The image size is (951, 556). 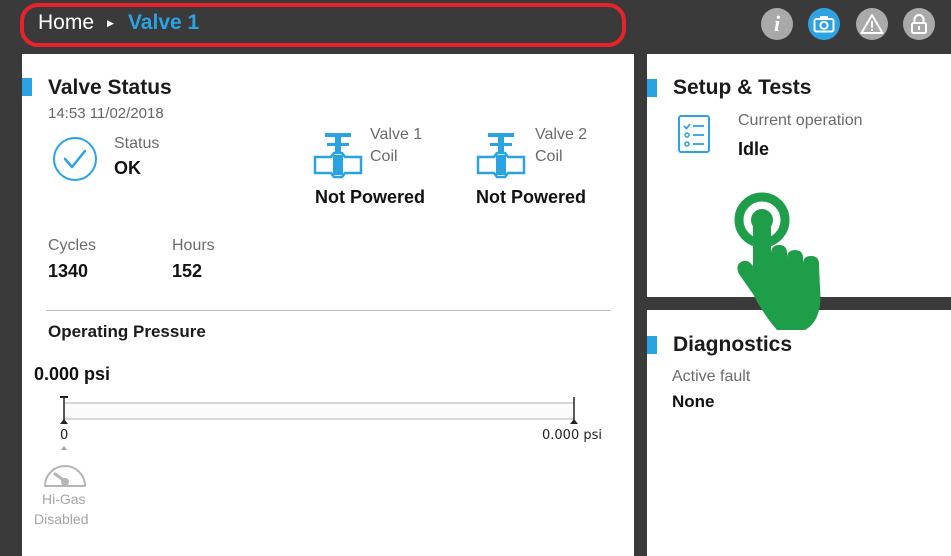 What do you see at coordinates (694, 134) in the screenshot?
I see `checklist-icon` at bounding box center [694, 134].